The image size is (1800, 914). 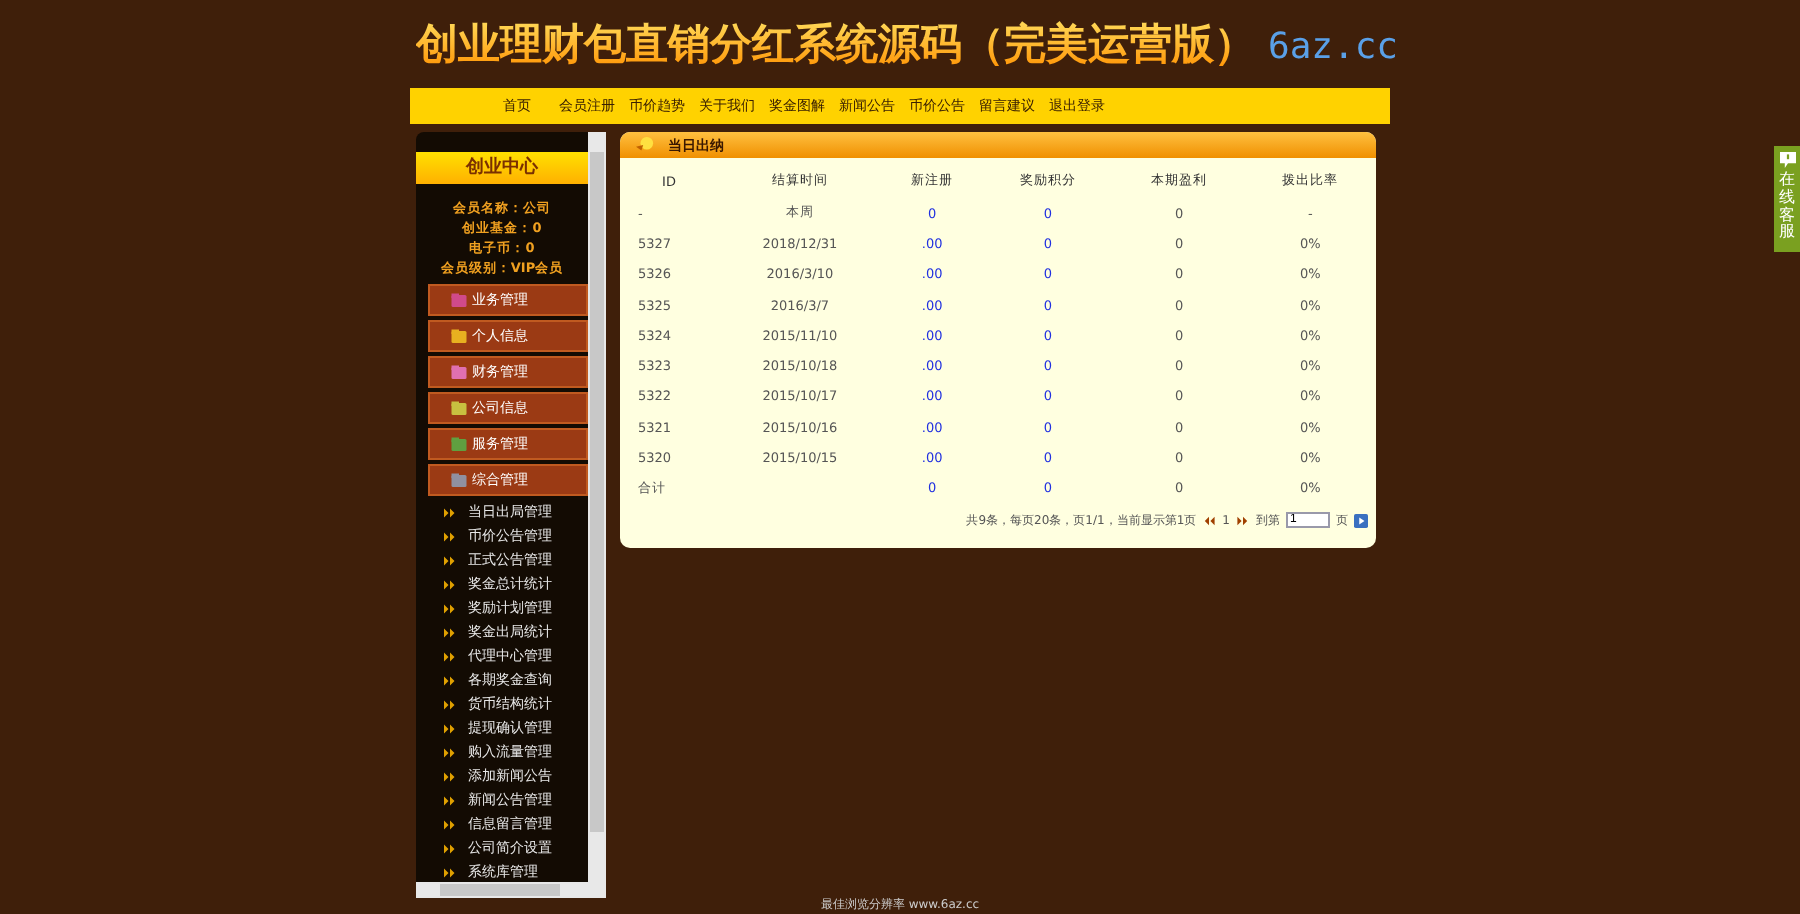 I want to click on bulb-icon, so click(x=645, y=145).